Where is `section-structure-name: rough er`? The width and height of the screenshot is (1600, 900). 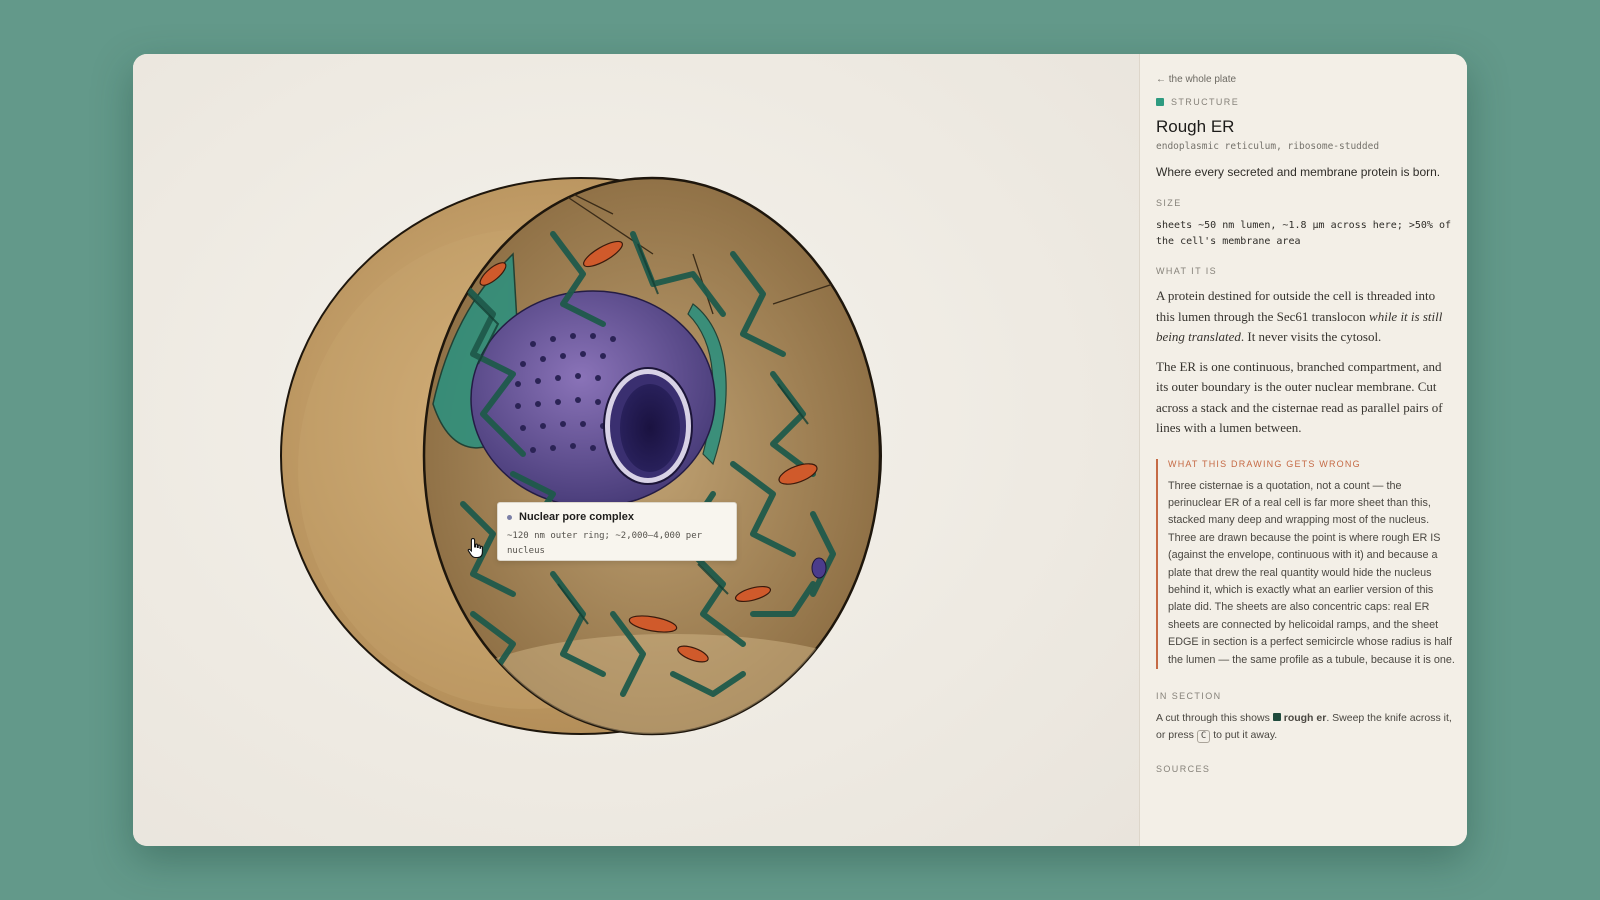
section-structure-name: rough er is located at coordinates (1305, 717).